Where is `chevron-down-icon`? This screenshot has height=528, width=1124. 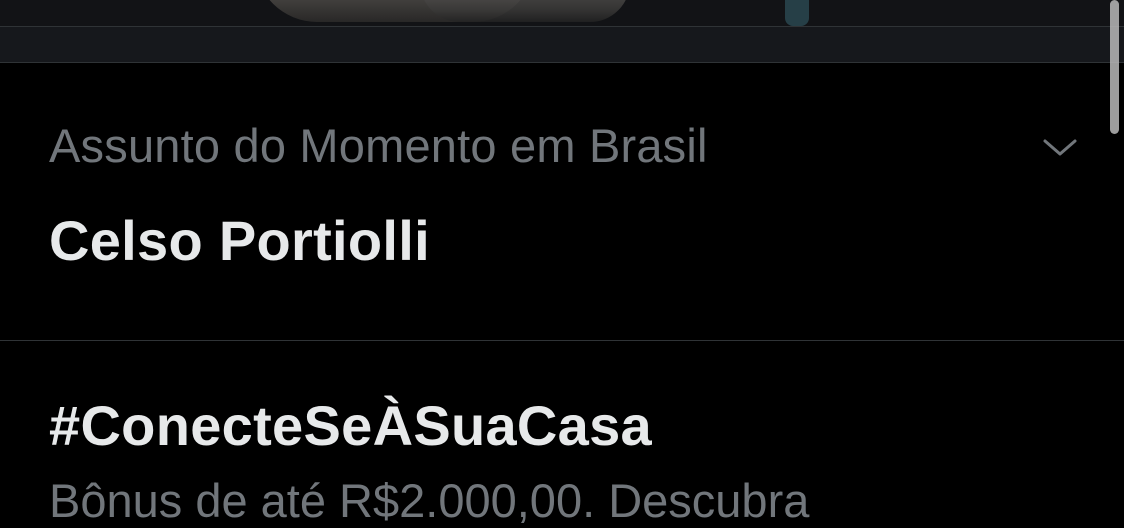 chevron-down-icon is located at coordinates (1060, 147).